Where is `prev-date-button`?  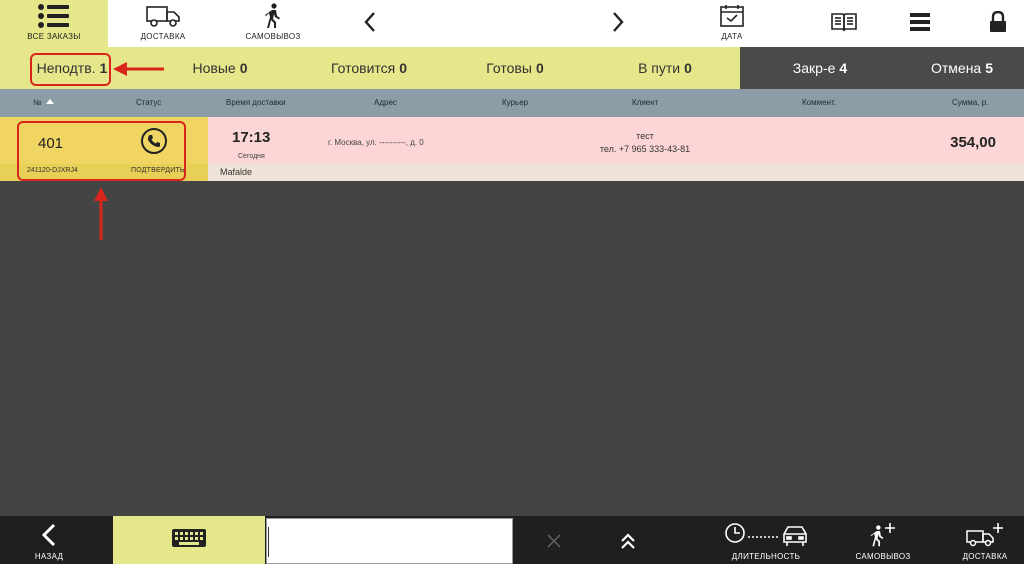
prev-date-button is located at coordinates (370, 23).